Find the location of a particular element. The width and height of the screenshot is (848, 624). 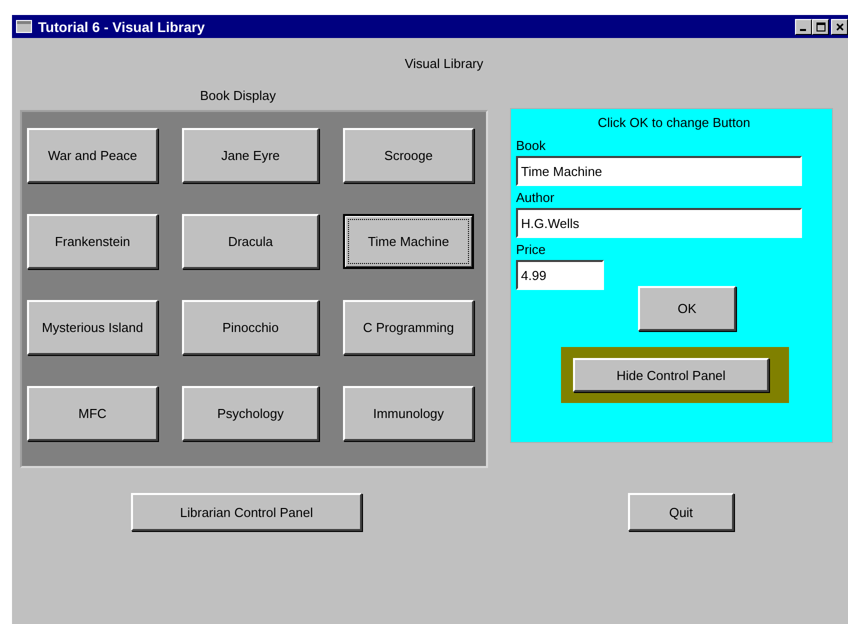

book-button: Pinocchio is located at coordinates (250, 327).